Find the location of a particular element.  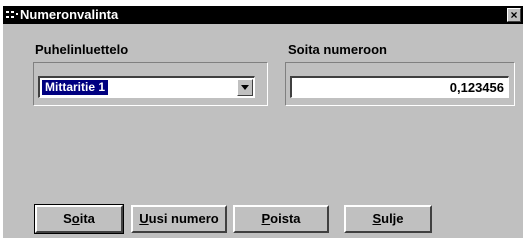

new-number-button: Uusi numero is located at coordinates (179, 219).